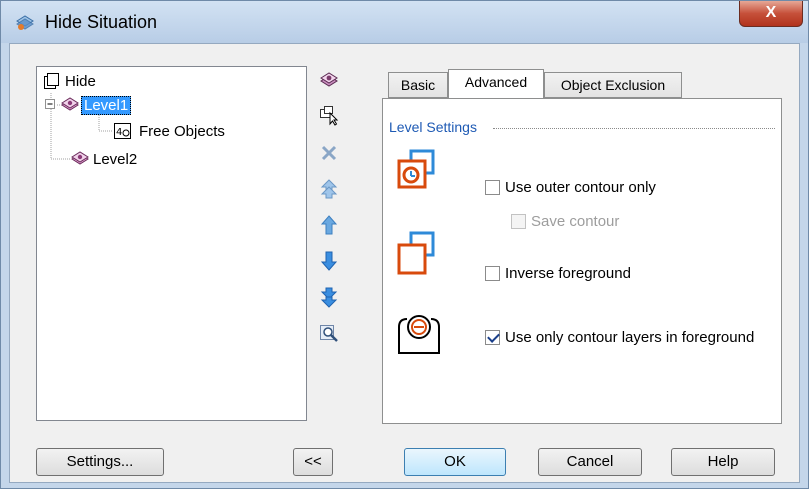  Describe the element at coordinates (723, 462) in the screenshot. I see `help-button: Help` at that location.